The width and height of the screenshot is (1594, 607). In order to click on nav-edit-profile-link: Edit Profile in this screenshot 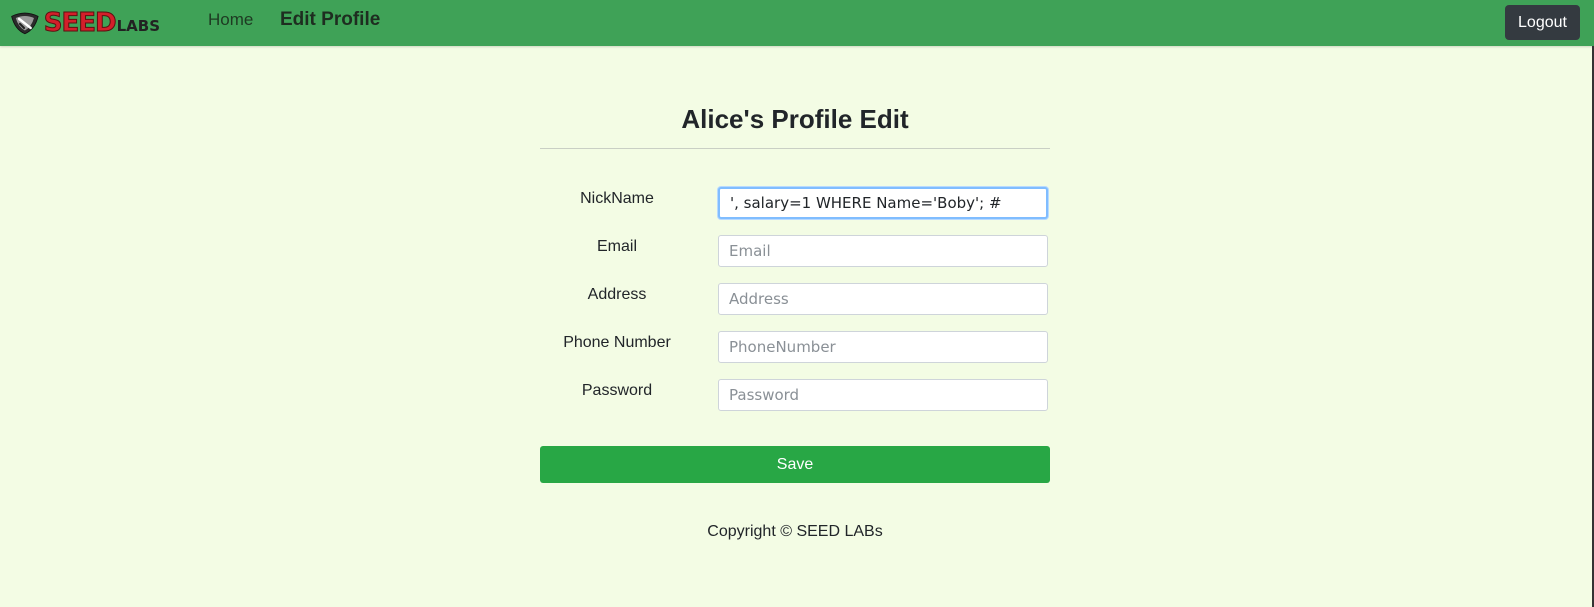, I will do `click(330, 20)`.